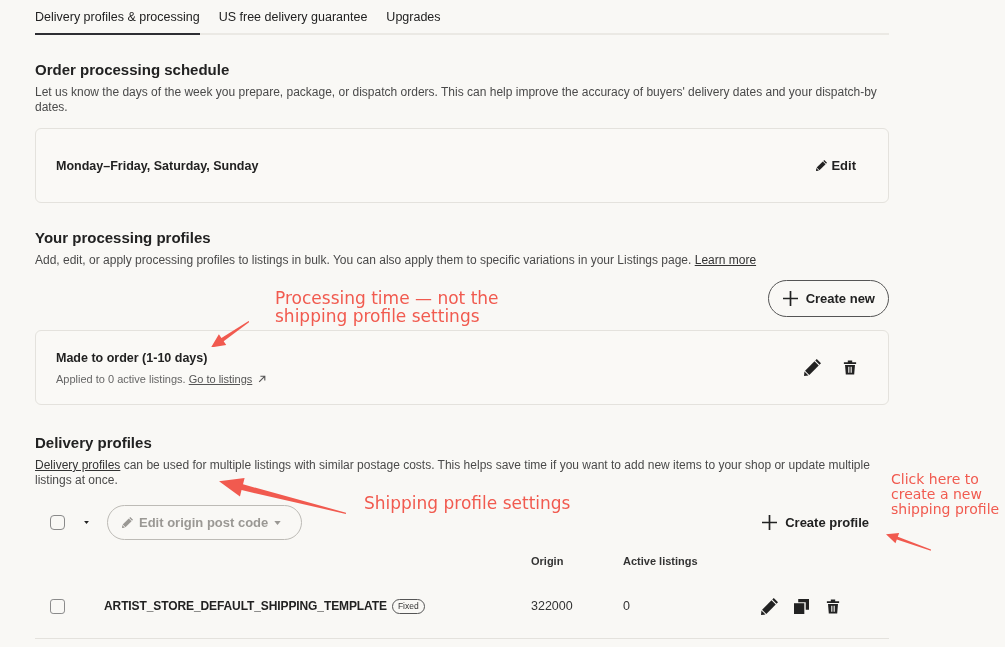 This screenshot has width=1005, height=647. Describe the element at coordinates (132, 358) in the screenshot. I see `profile-title: Made to order (1-10 days)` at that location.